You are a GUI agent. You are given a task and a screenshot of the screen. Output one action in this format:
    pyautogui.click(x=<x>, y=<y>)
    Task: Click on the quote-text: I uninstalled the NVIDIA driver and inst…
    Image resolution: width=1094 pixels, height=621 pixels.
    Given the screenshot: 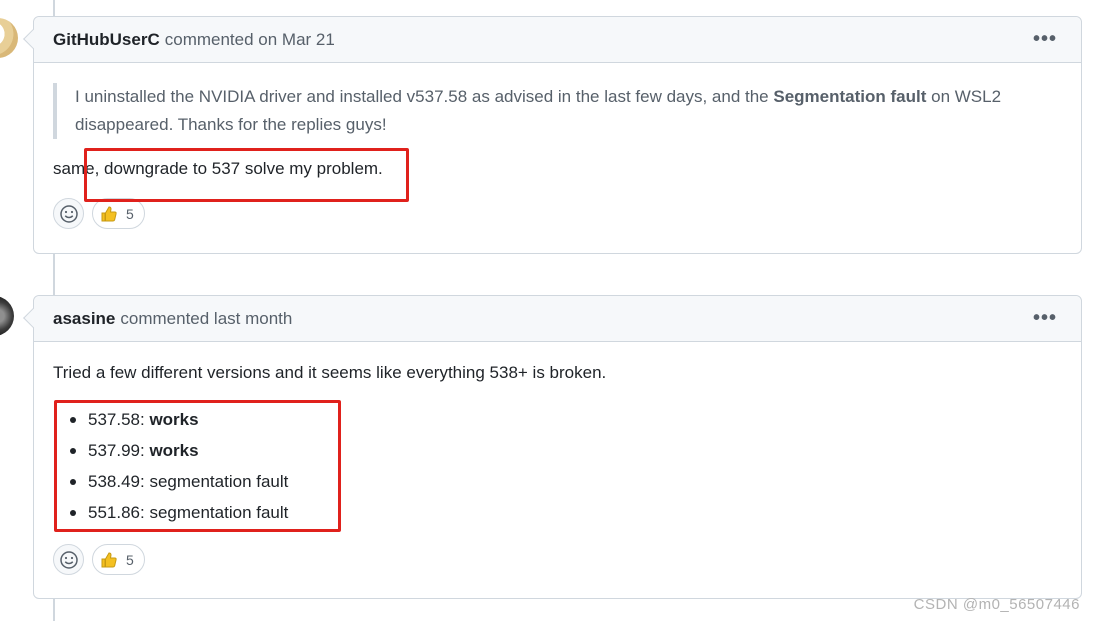 What is the action you would take?
    pyautogui.click(x=424, y=96)
    